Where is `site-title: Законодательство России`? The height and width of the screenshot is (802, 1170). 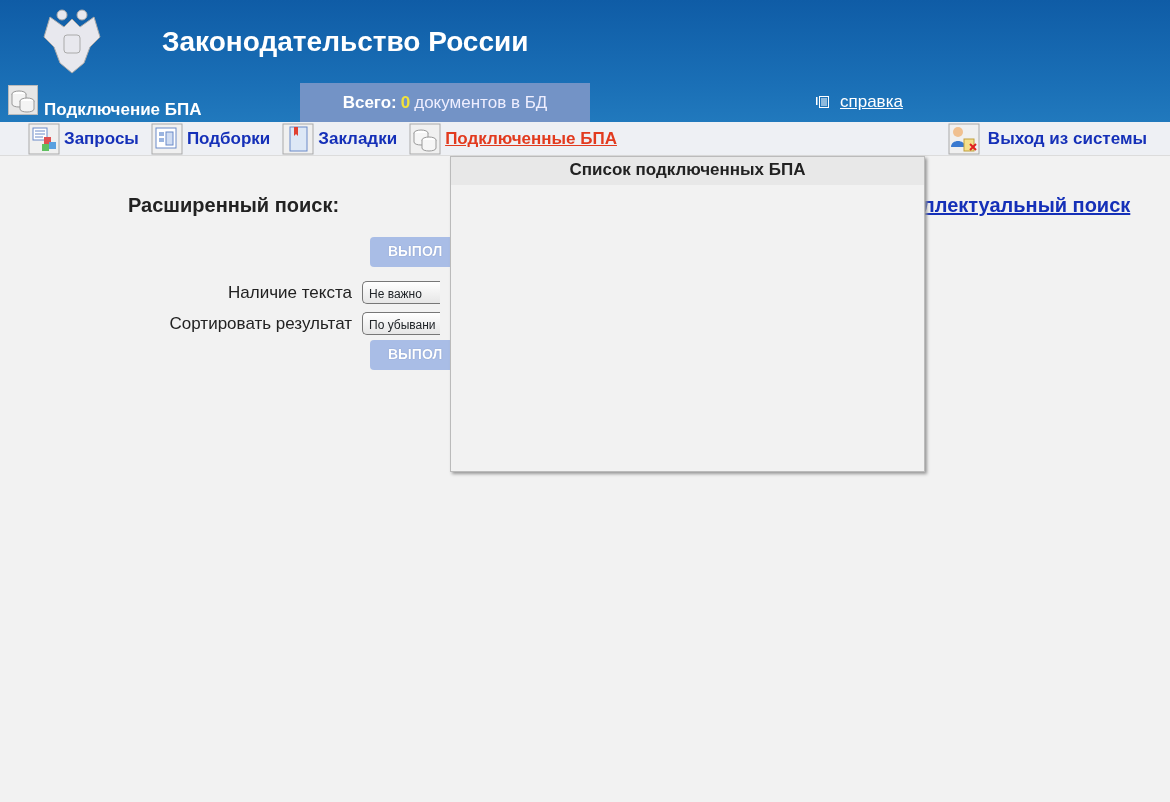
site-title: Законодательство России is located at coordinates (345, 41).